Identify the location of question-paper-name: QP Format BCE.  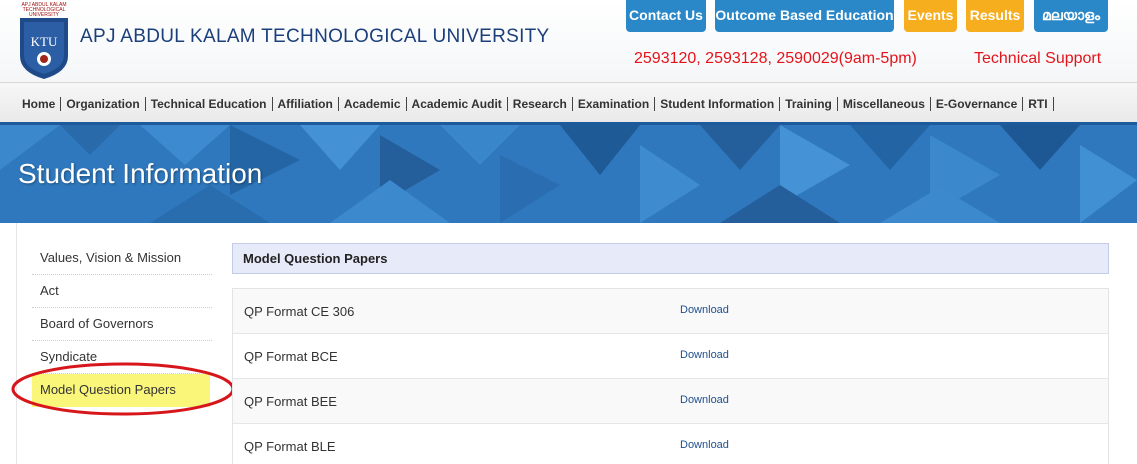
(291, 356).